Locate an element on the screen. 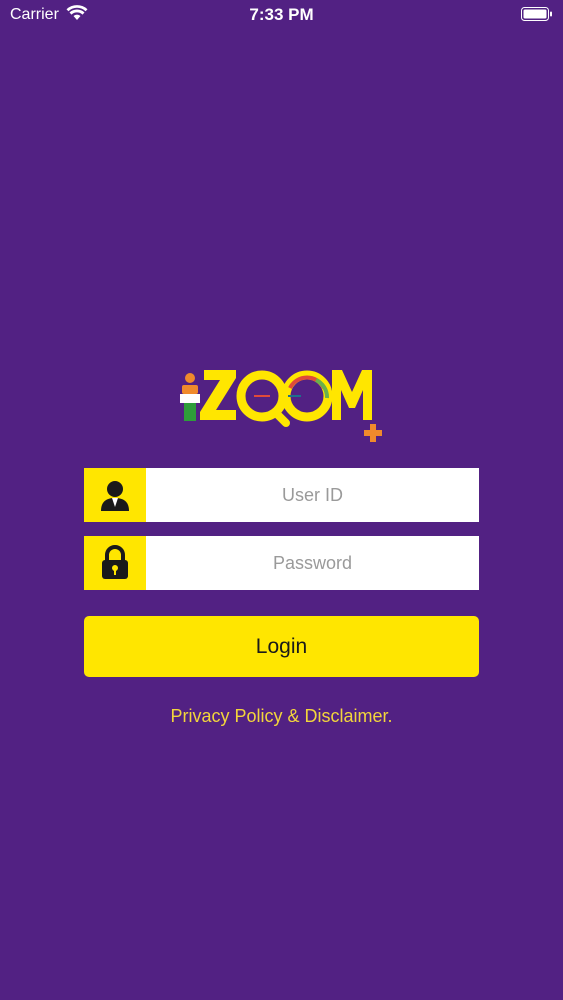  lock-icon is located at coordinates (115, 562).